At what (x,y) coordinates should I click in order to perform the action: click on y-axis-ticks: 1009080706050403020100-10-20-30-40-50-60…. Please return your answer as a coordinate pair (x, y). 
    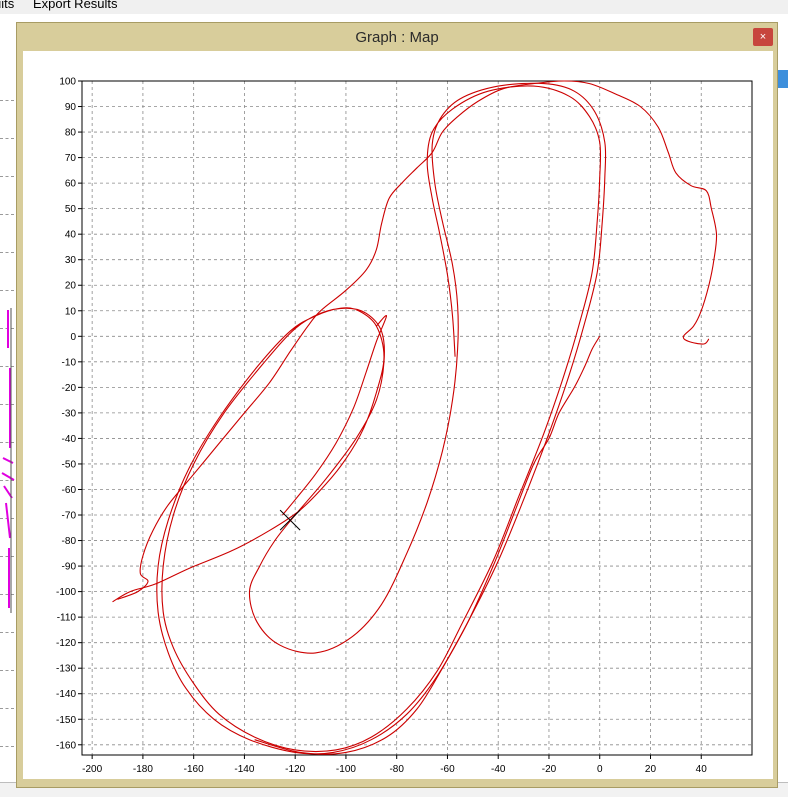
    Looking at the image, I should click on (69, 414).